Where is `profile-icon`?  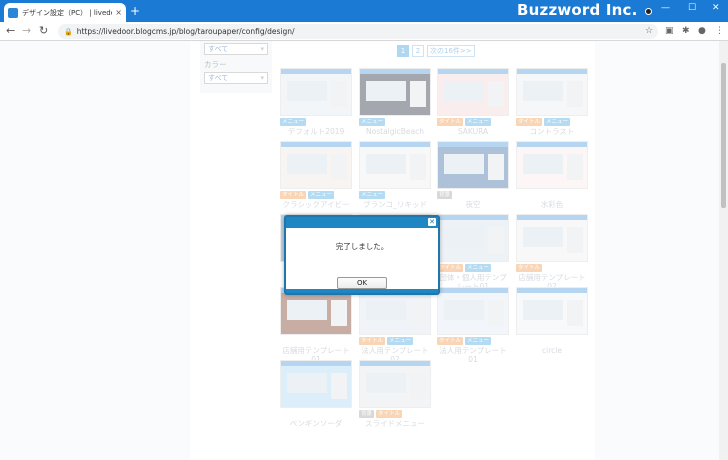 profile-icon is located at coordinates (648, 11).